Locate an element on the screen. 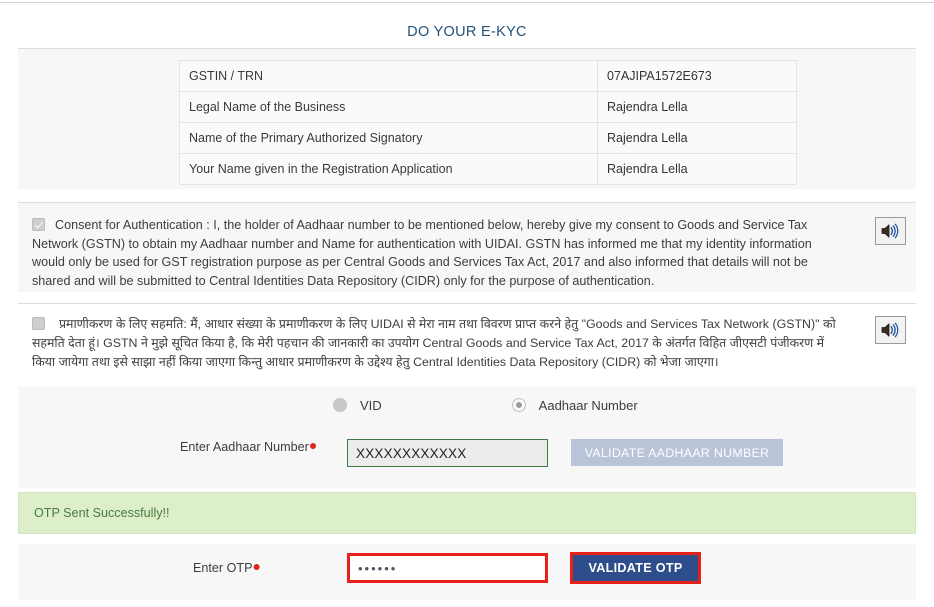  table-cell-key: GSTIN / TRN is located at coordinates (388, 76).